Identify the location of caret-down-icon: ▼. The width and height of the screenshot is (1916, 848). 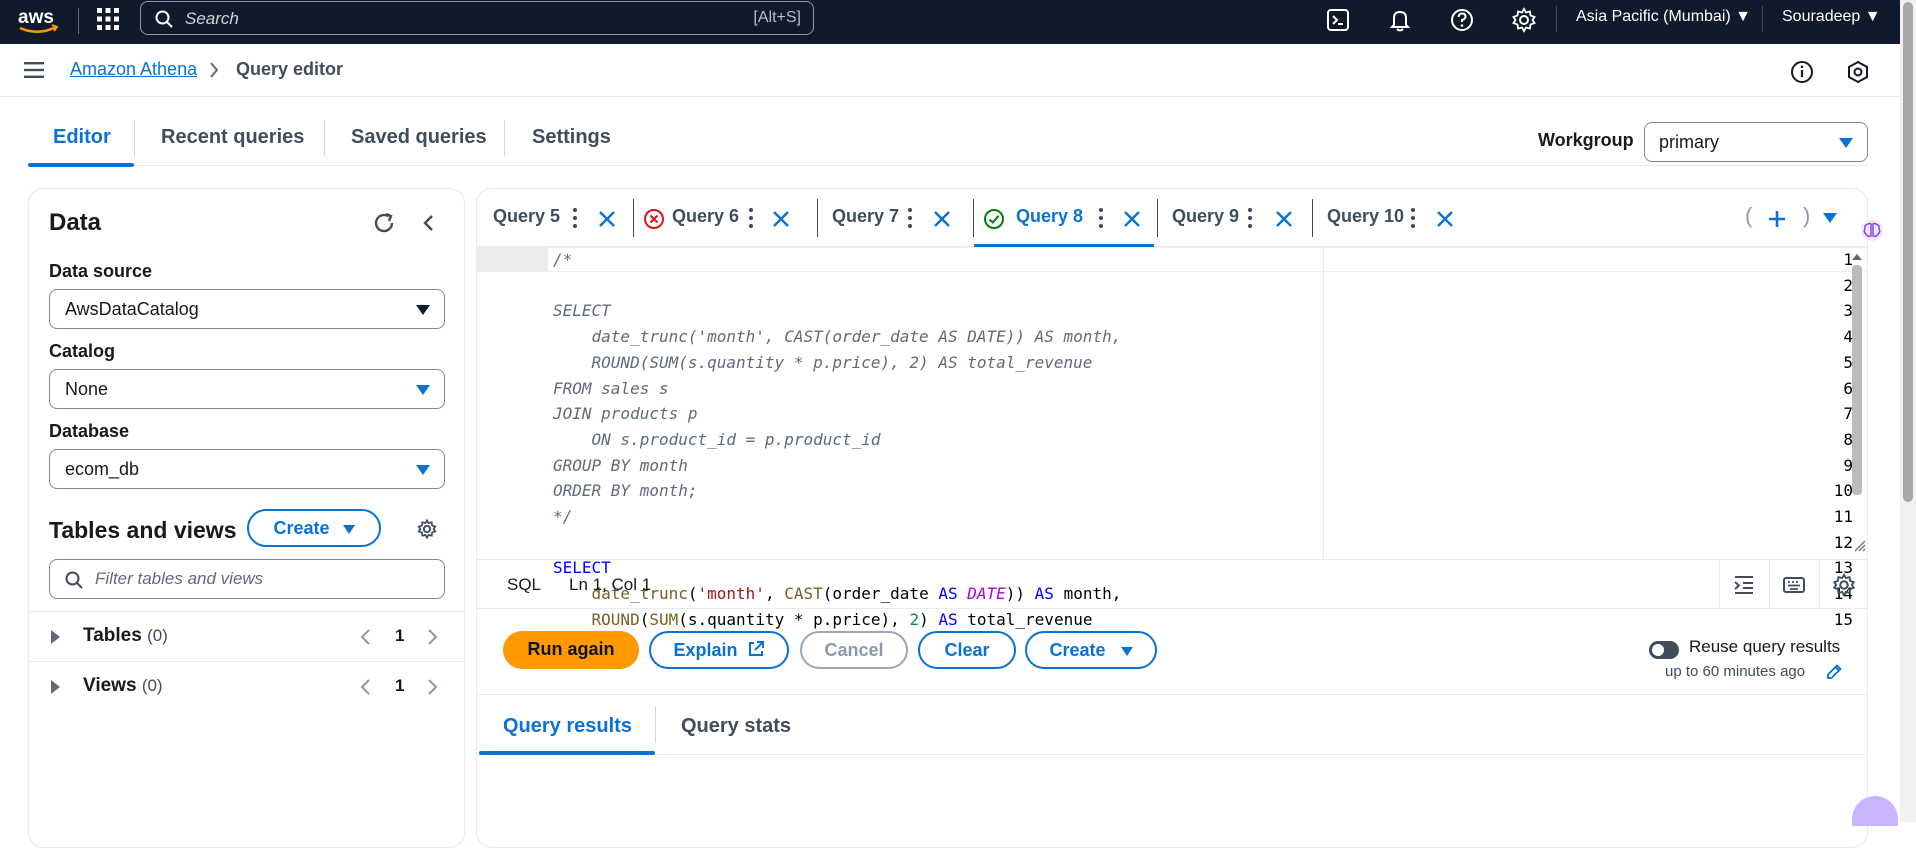
(1743, 16).